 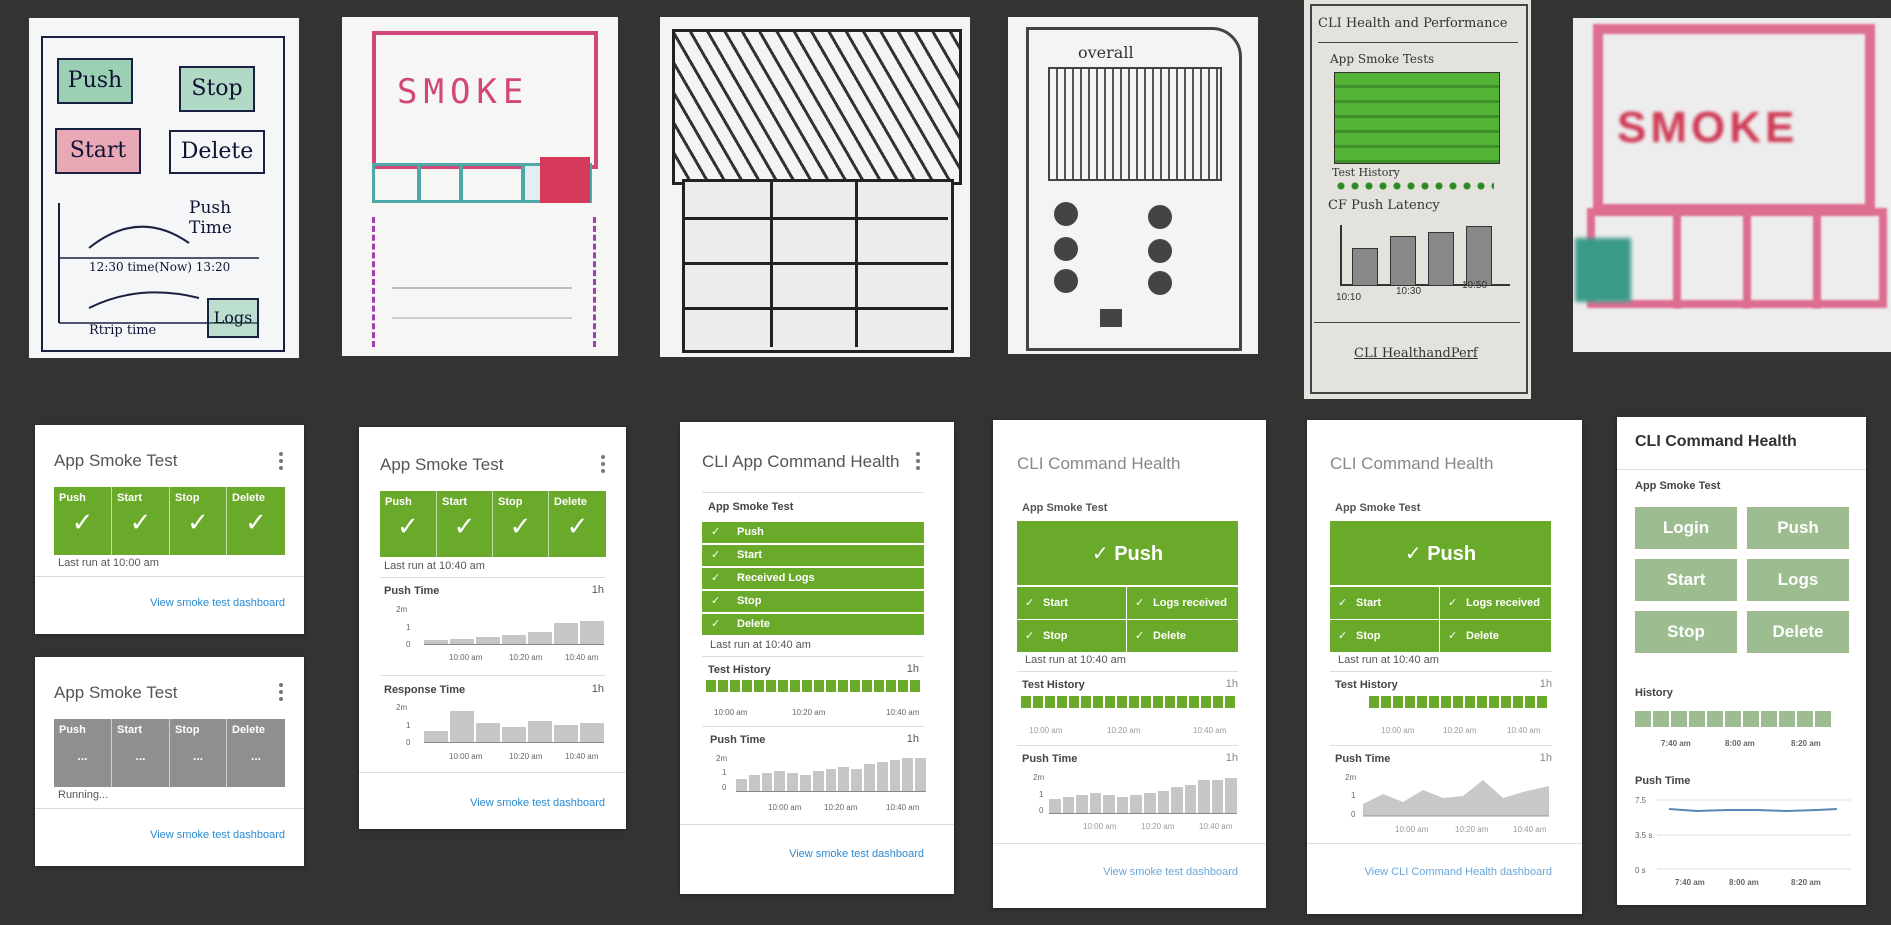 I want to click on sketch-5-t3: 10:50, so click(x=1475, y=285).